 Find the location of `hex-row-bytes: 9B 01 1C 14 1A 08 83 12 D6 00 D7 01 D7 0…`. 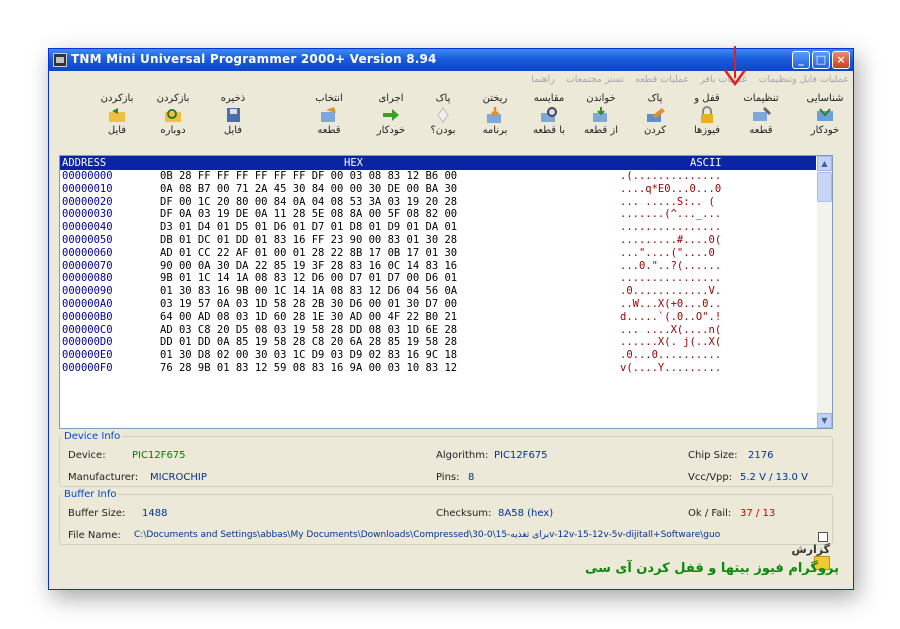

hex-row-bytes: 9B 01 1C 14 1A 08 83 12 D6 00 D7 01 D7 0… is located at coordinates (308, 278).